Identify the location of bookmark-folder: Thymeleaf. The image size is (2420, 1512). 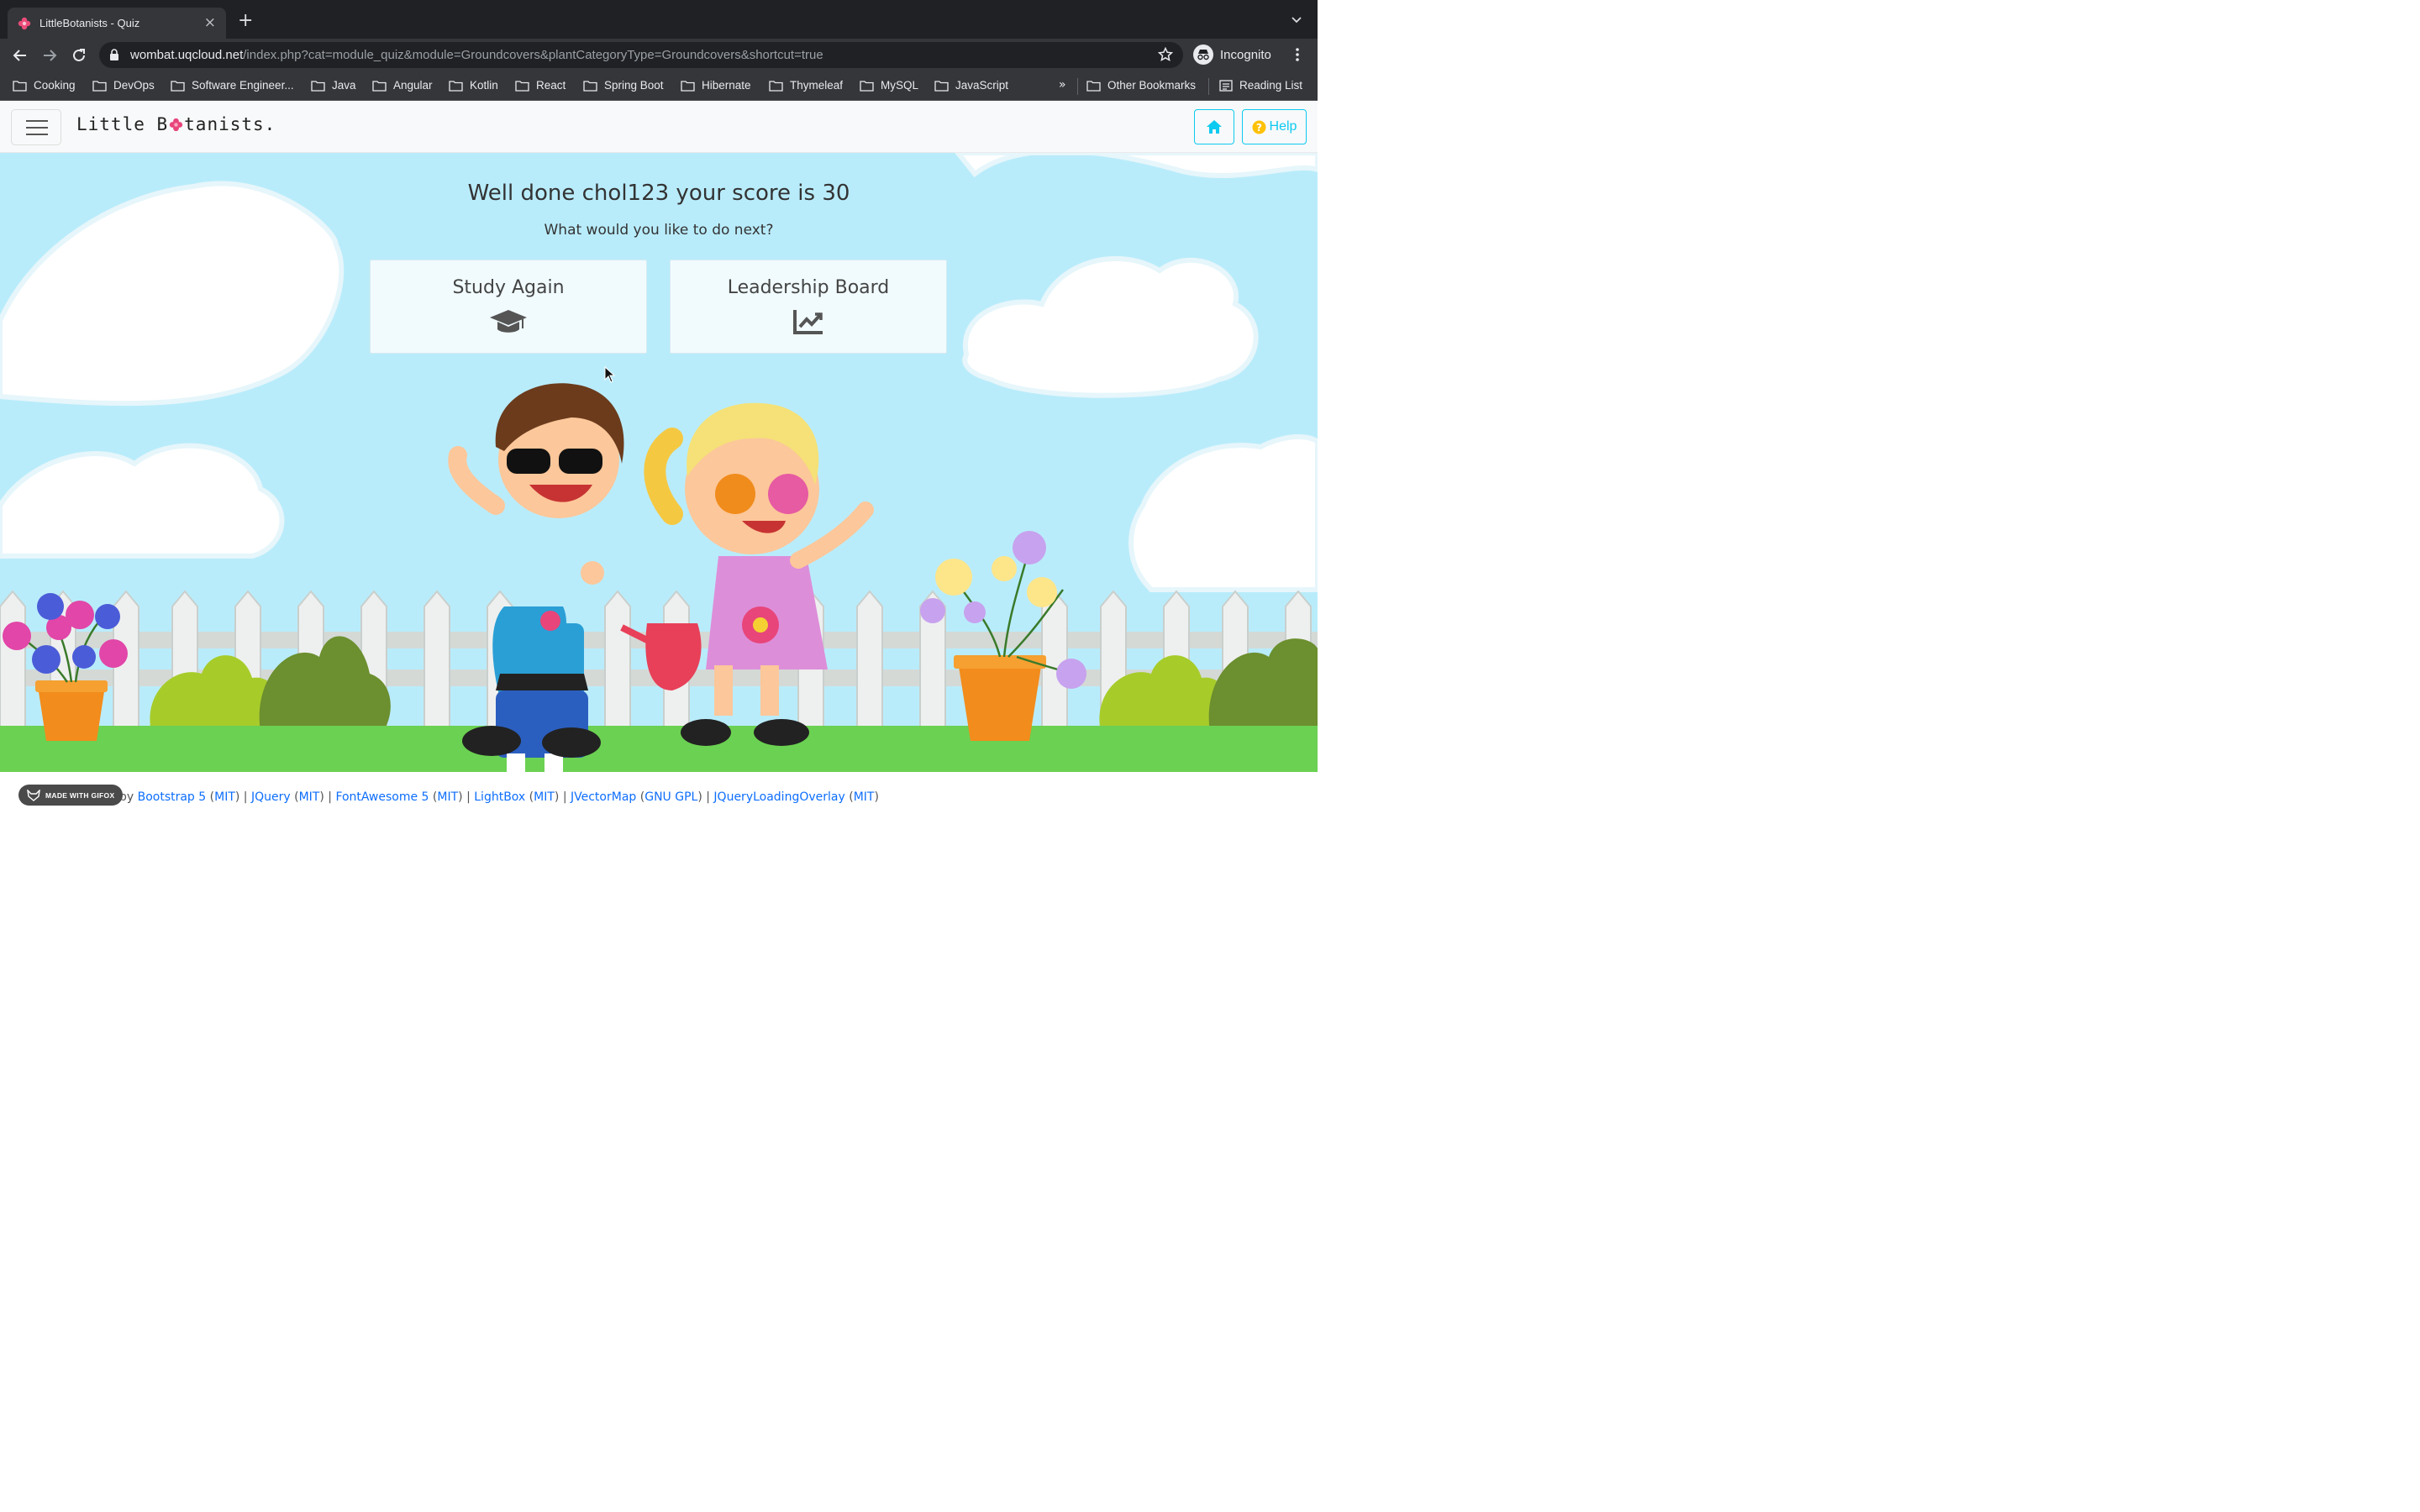
(806, 85).